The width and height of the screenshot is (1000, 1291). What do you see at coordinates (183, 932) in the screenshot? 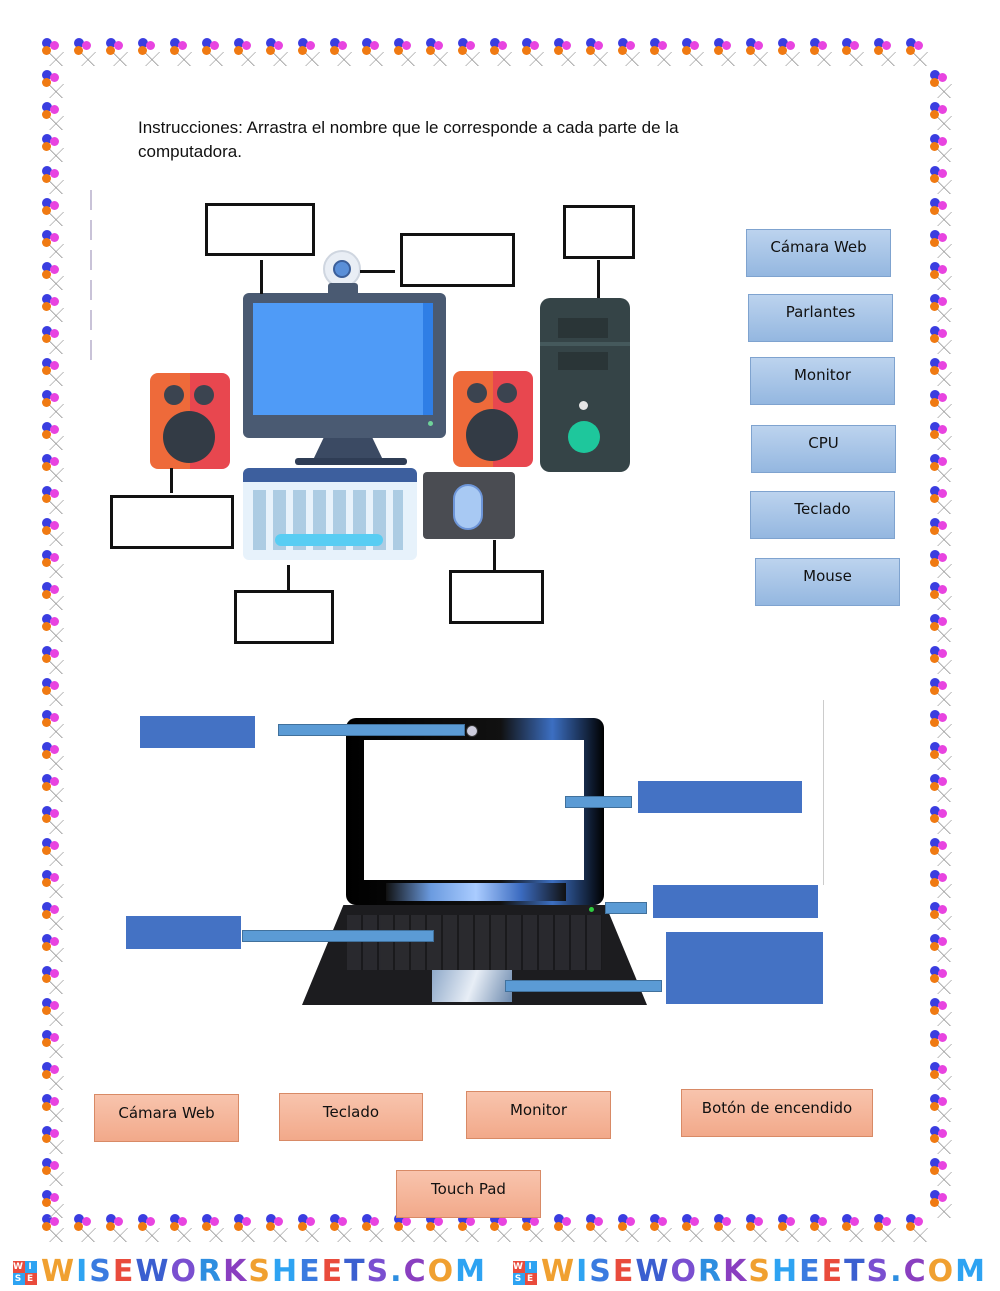
I see `laptop-drop-keyboard` at bounding box center [183, 932].